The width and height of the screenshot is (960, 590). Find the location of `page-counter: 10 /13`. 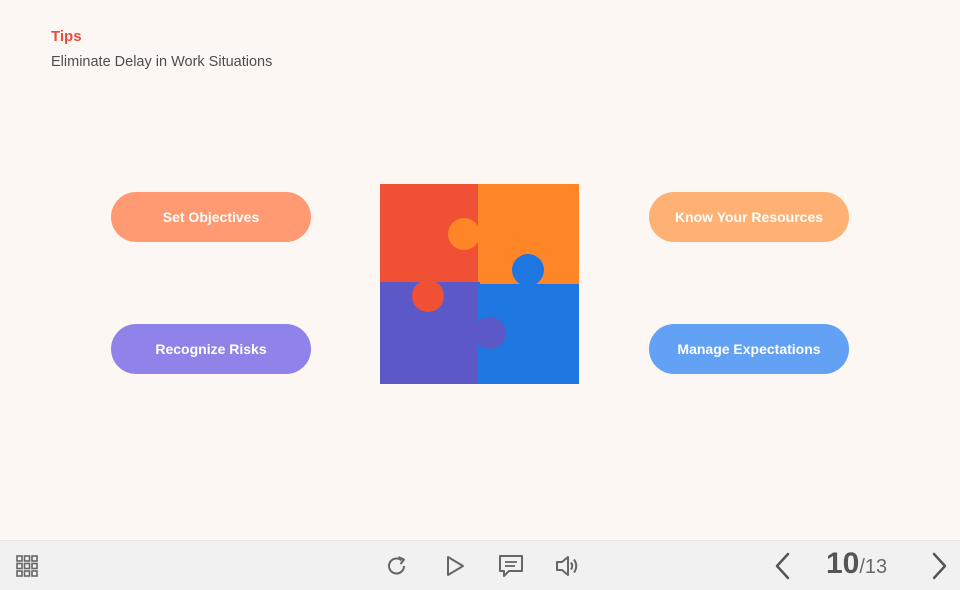

page-counter: 10 /13 is located at coordinates (856, 565).